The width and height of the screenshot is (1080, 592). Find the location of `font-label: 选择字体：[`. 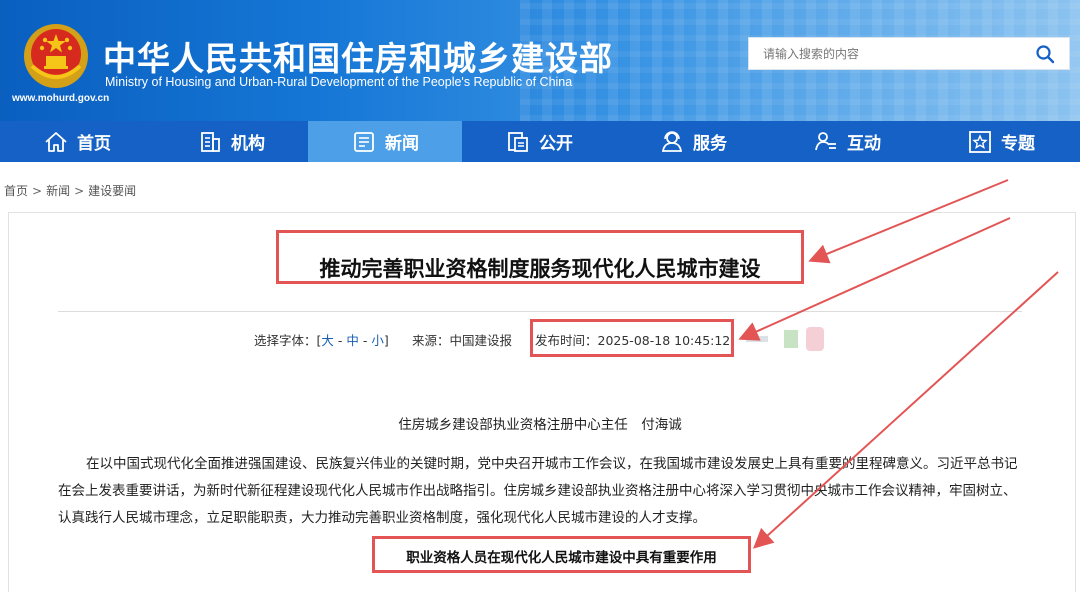

font-label: 选择字体：[ is located at coordinates (288, 340).